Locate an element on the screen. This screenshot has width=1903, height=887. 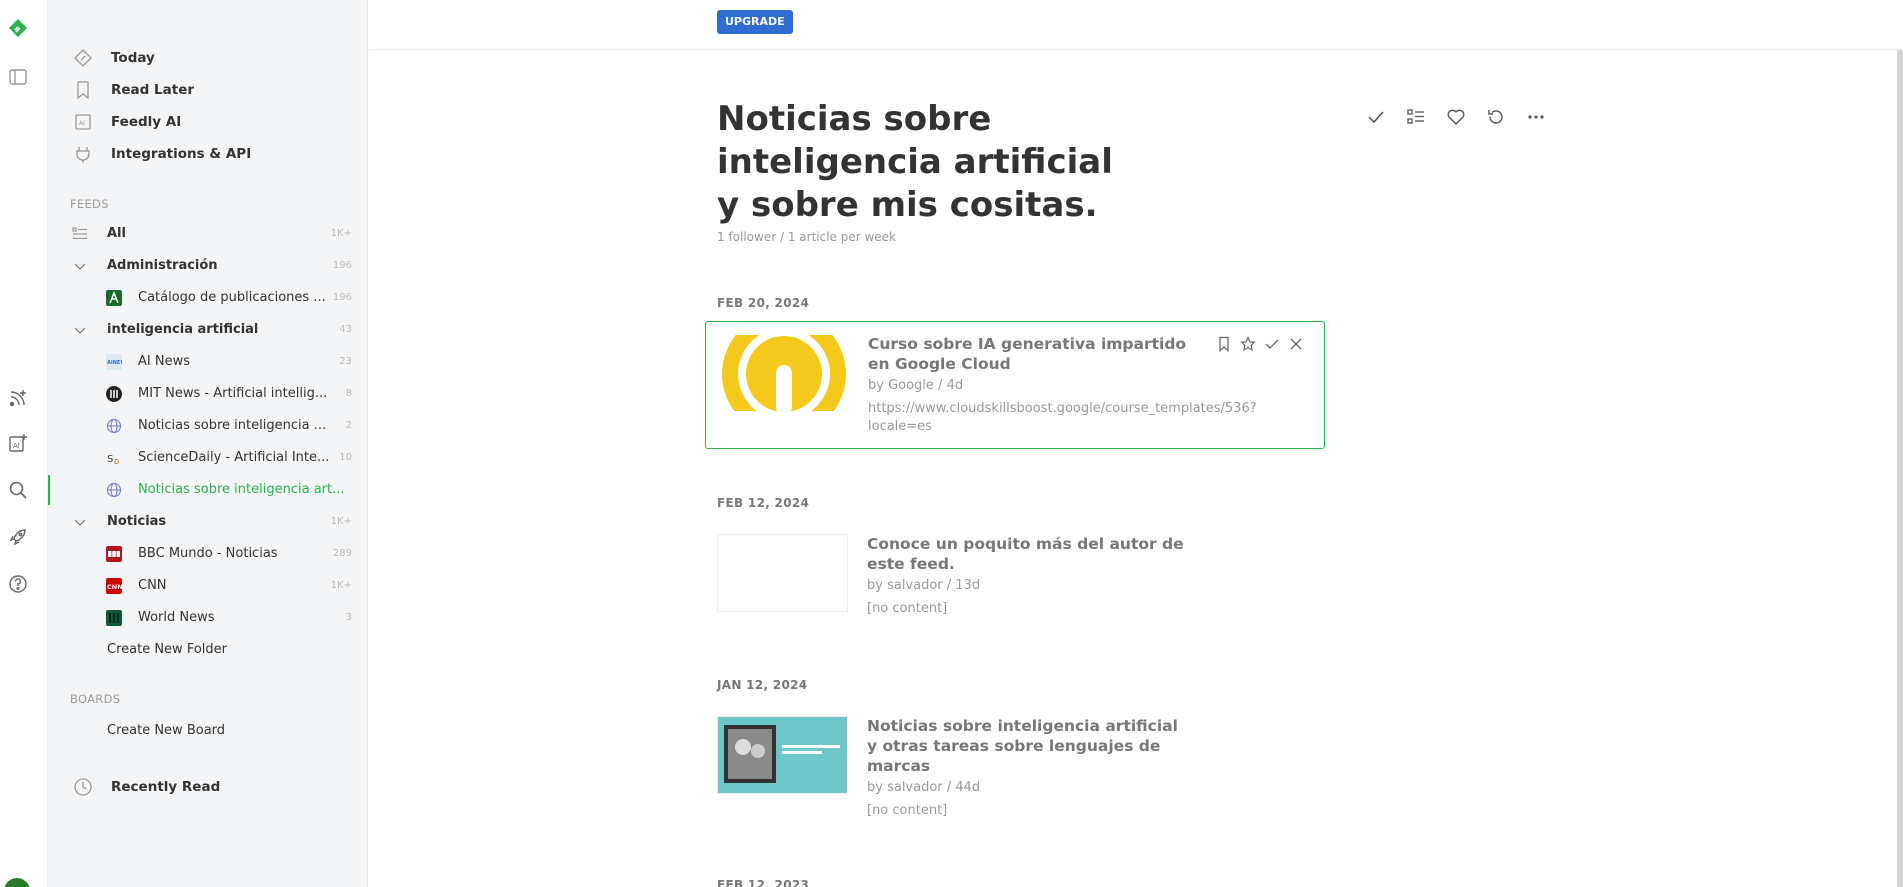
close-icon is located at coordinates (1296, 346).